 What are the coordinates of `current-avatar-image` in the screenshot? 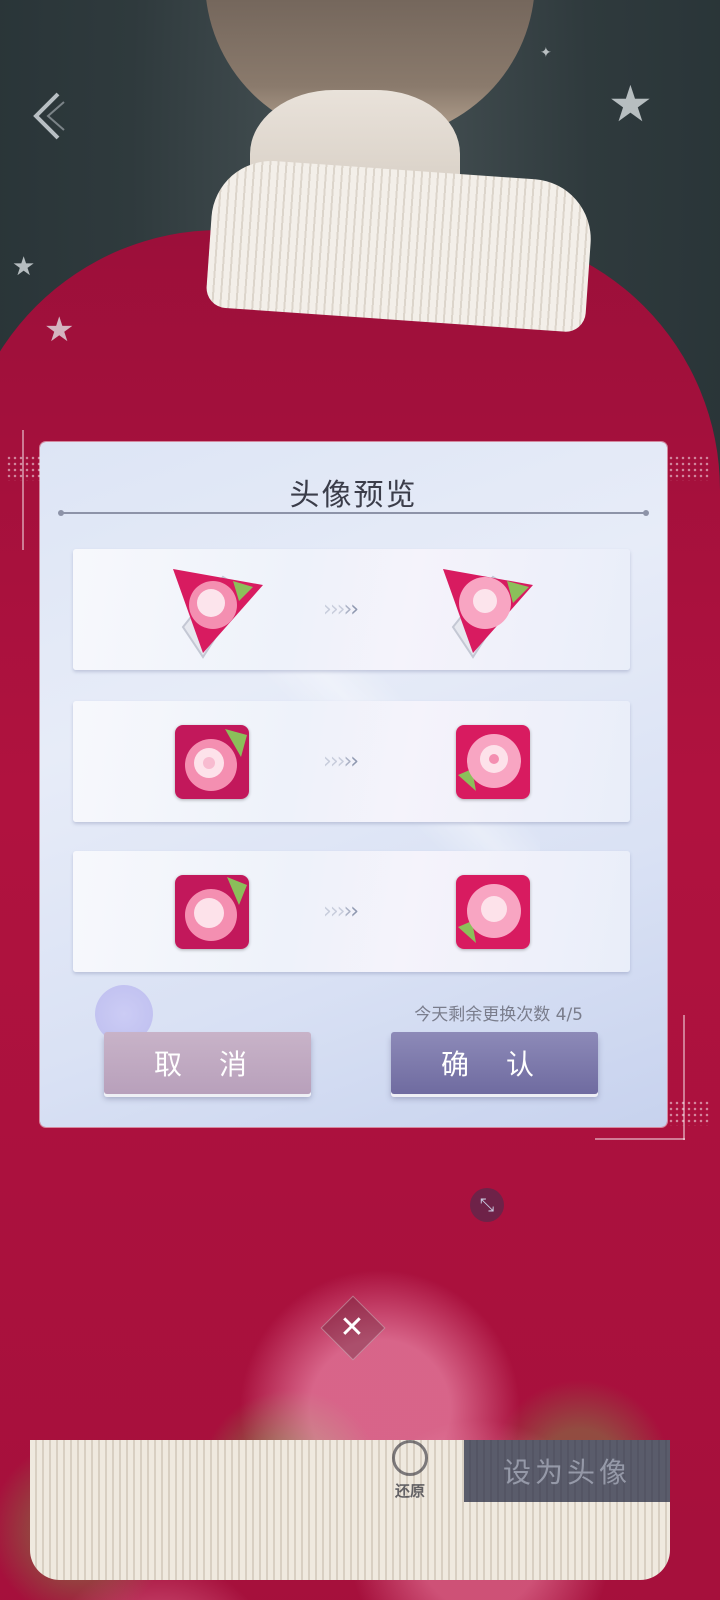 It's located at (212, 762).